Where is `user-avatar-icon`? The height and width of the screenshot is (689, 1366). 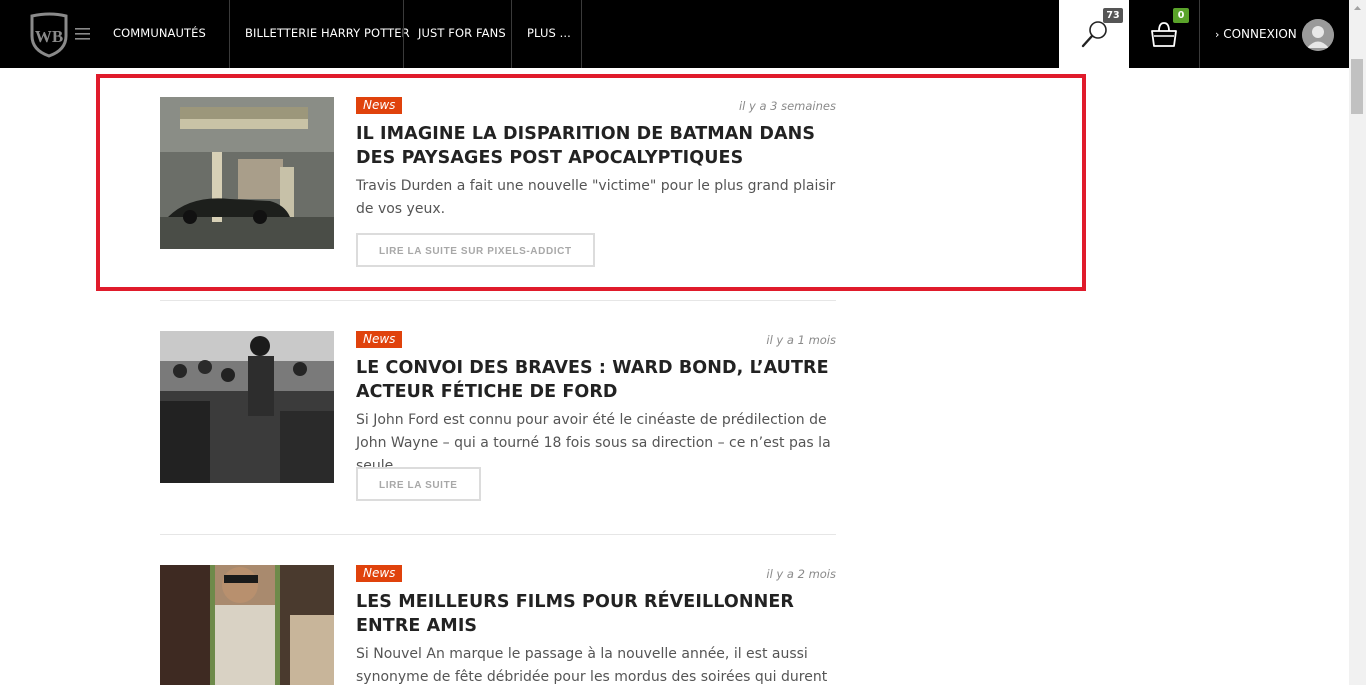 user-avatar-icon is located at coordinates (1318, 35).